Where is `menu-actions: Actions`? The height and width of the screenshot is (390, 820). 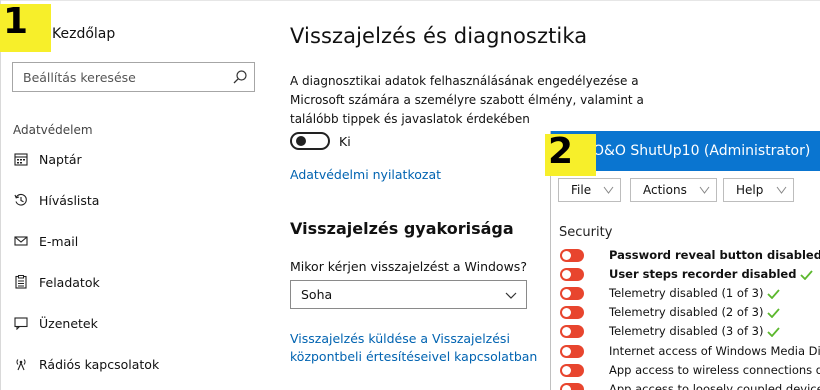 menu-actions: Actions is located at coordinates (673, 190).